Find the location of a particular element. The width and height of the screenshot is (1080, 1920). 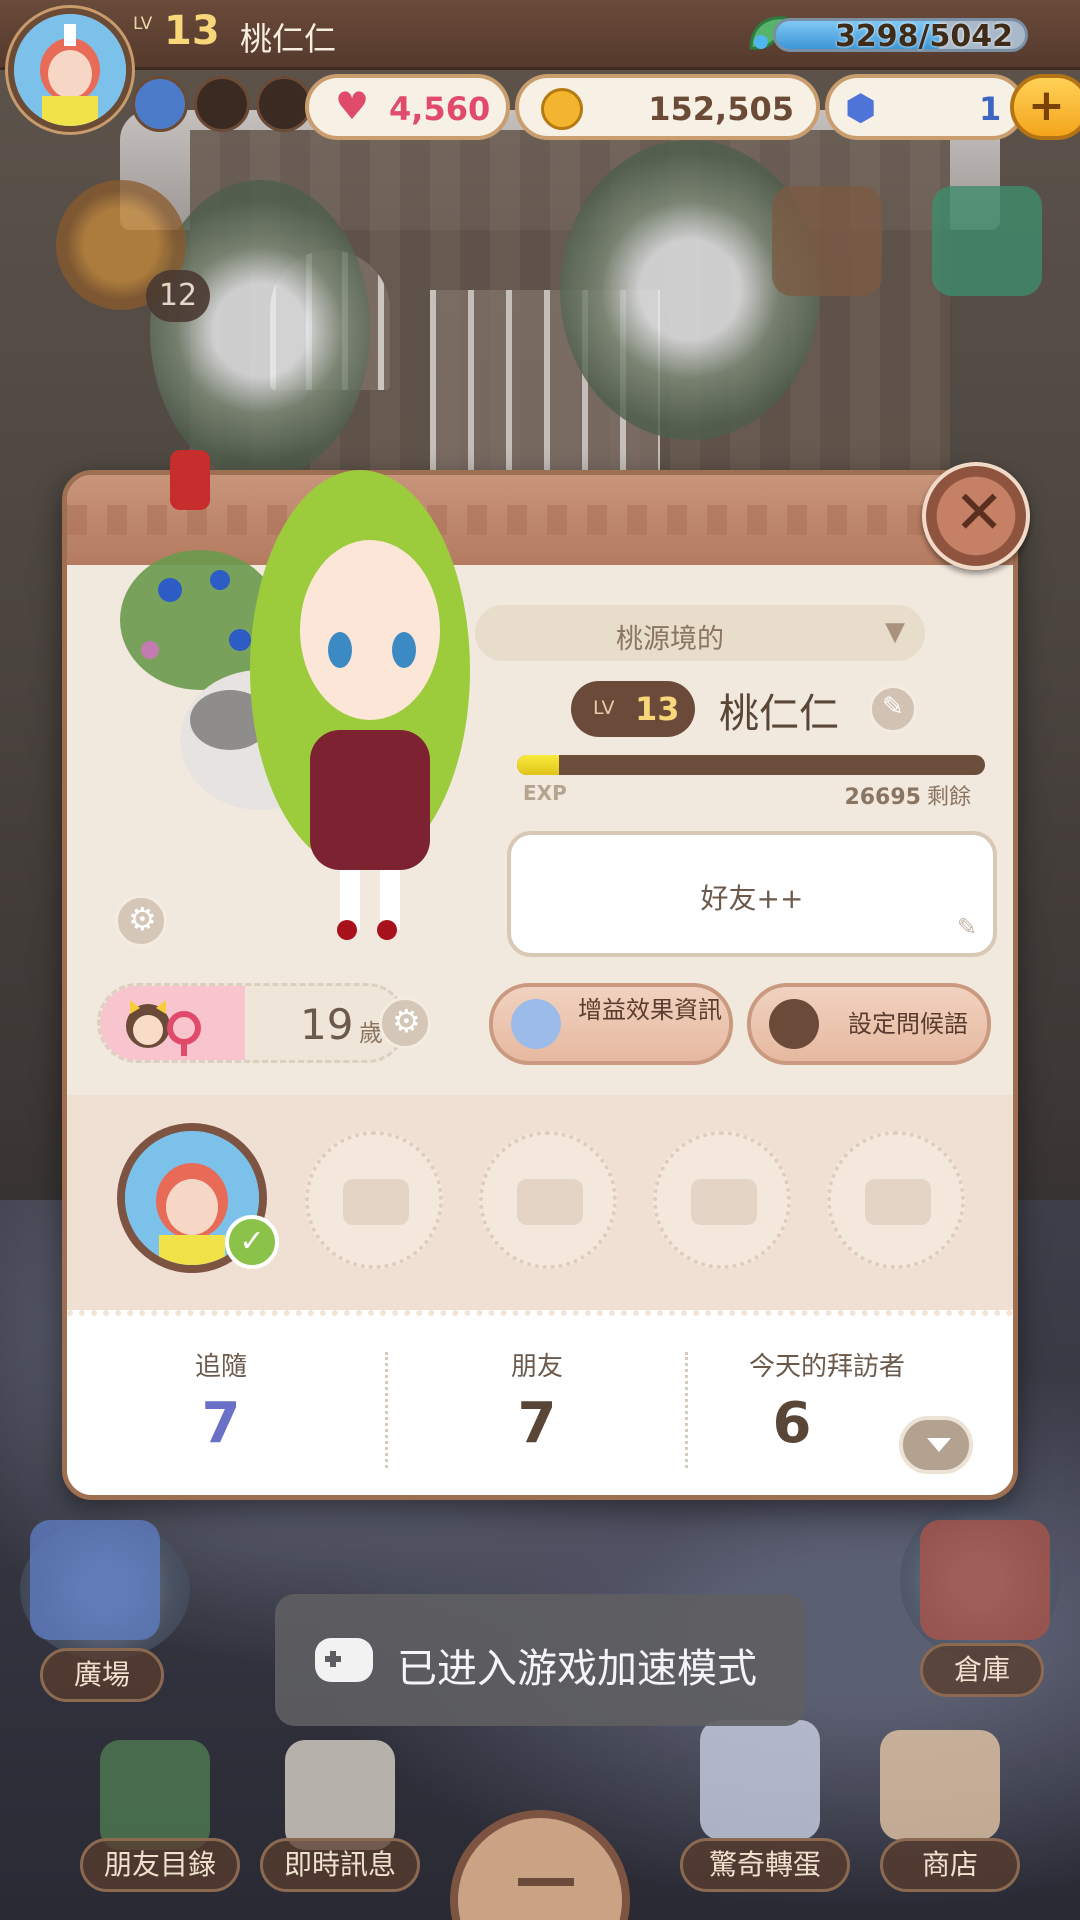

coins-counter: 152,505 is located at coordinates (667, 107).